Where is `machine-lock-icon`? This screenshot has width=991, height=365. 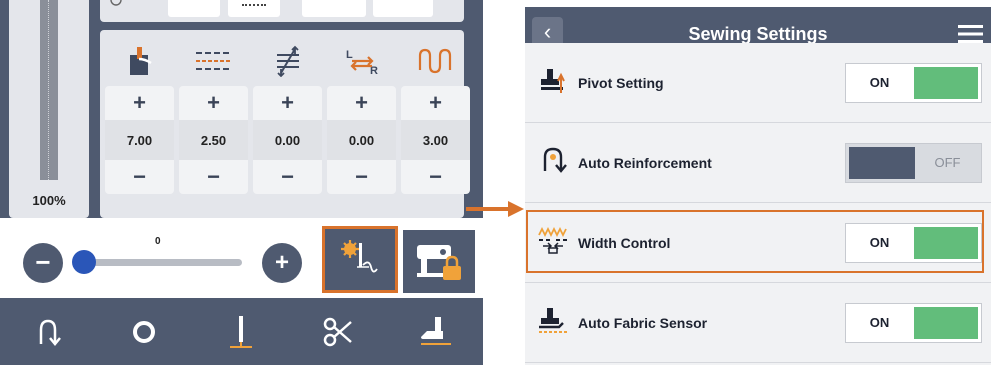
machine-lock-icon is located at coordinates (439, 262).